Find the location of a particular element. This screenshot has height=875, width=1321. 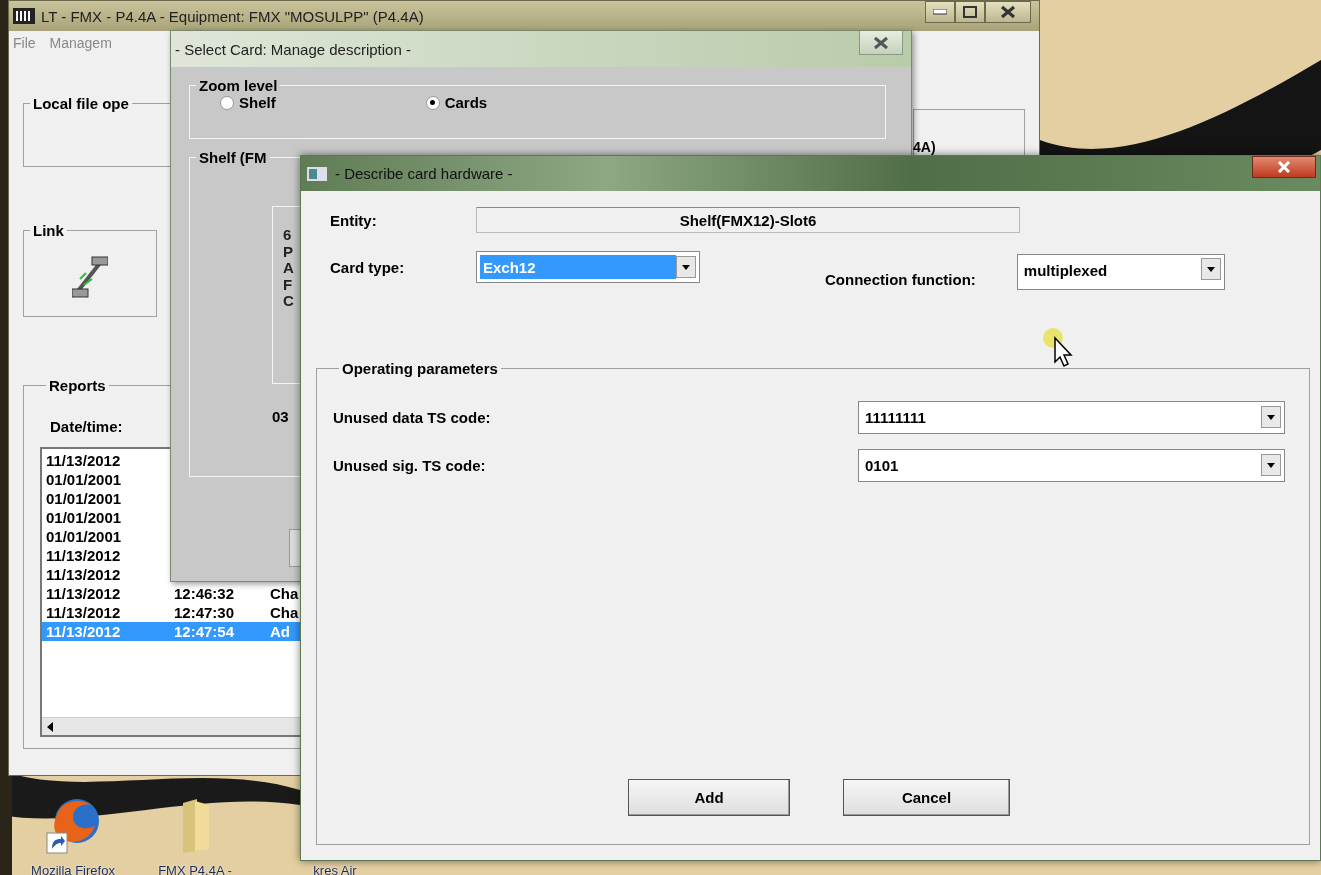

parameter-dropdown: 11111111 is located at coordinates (1071, 417).